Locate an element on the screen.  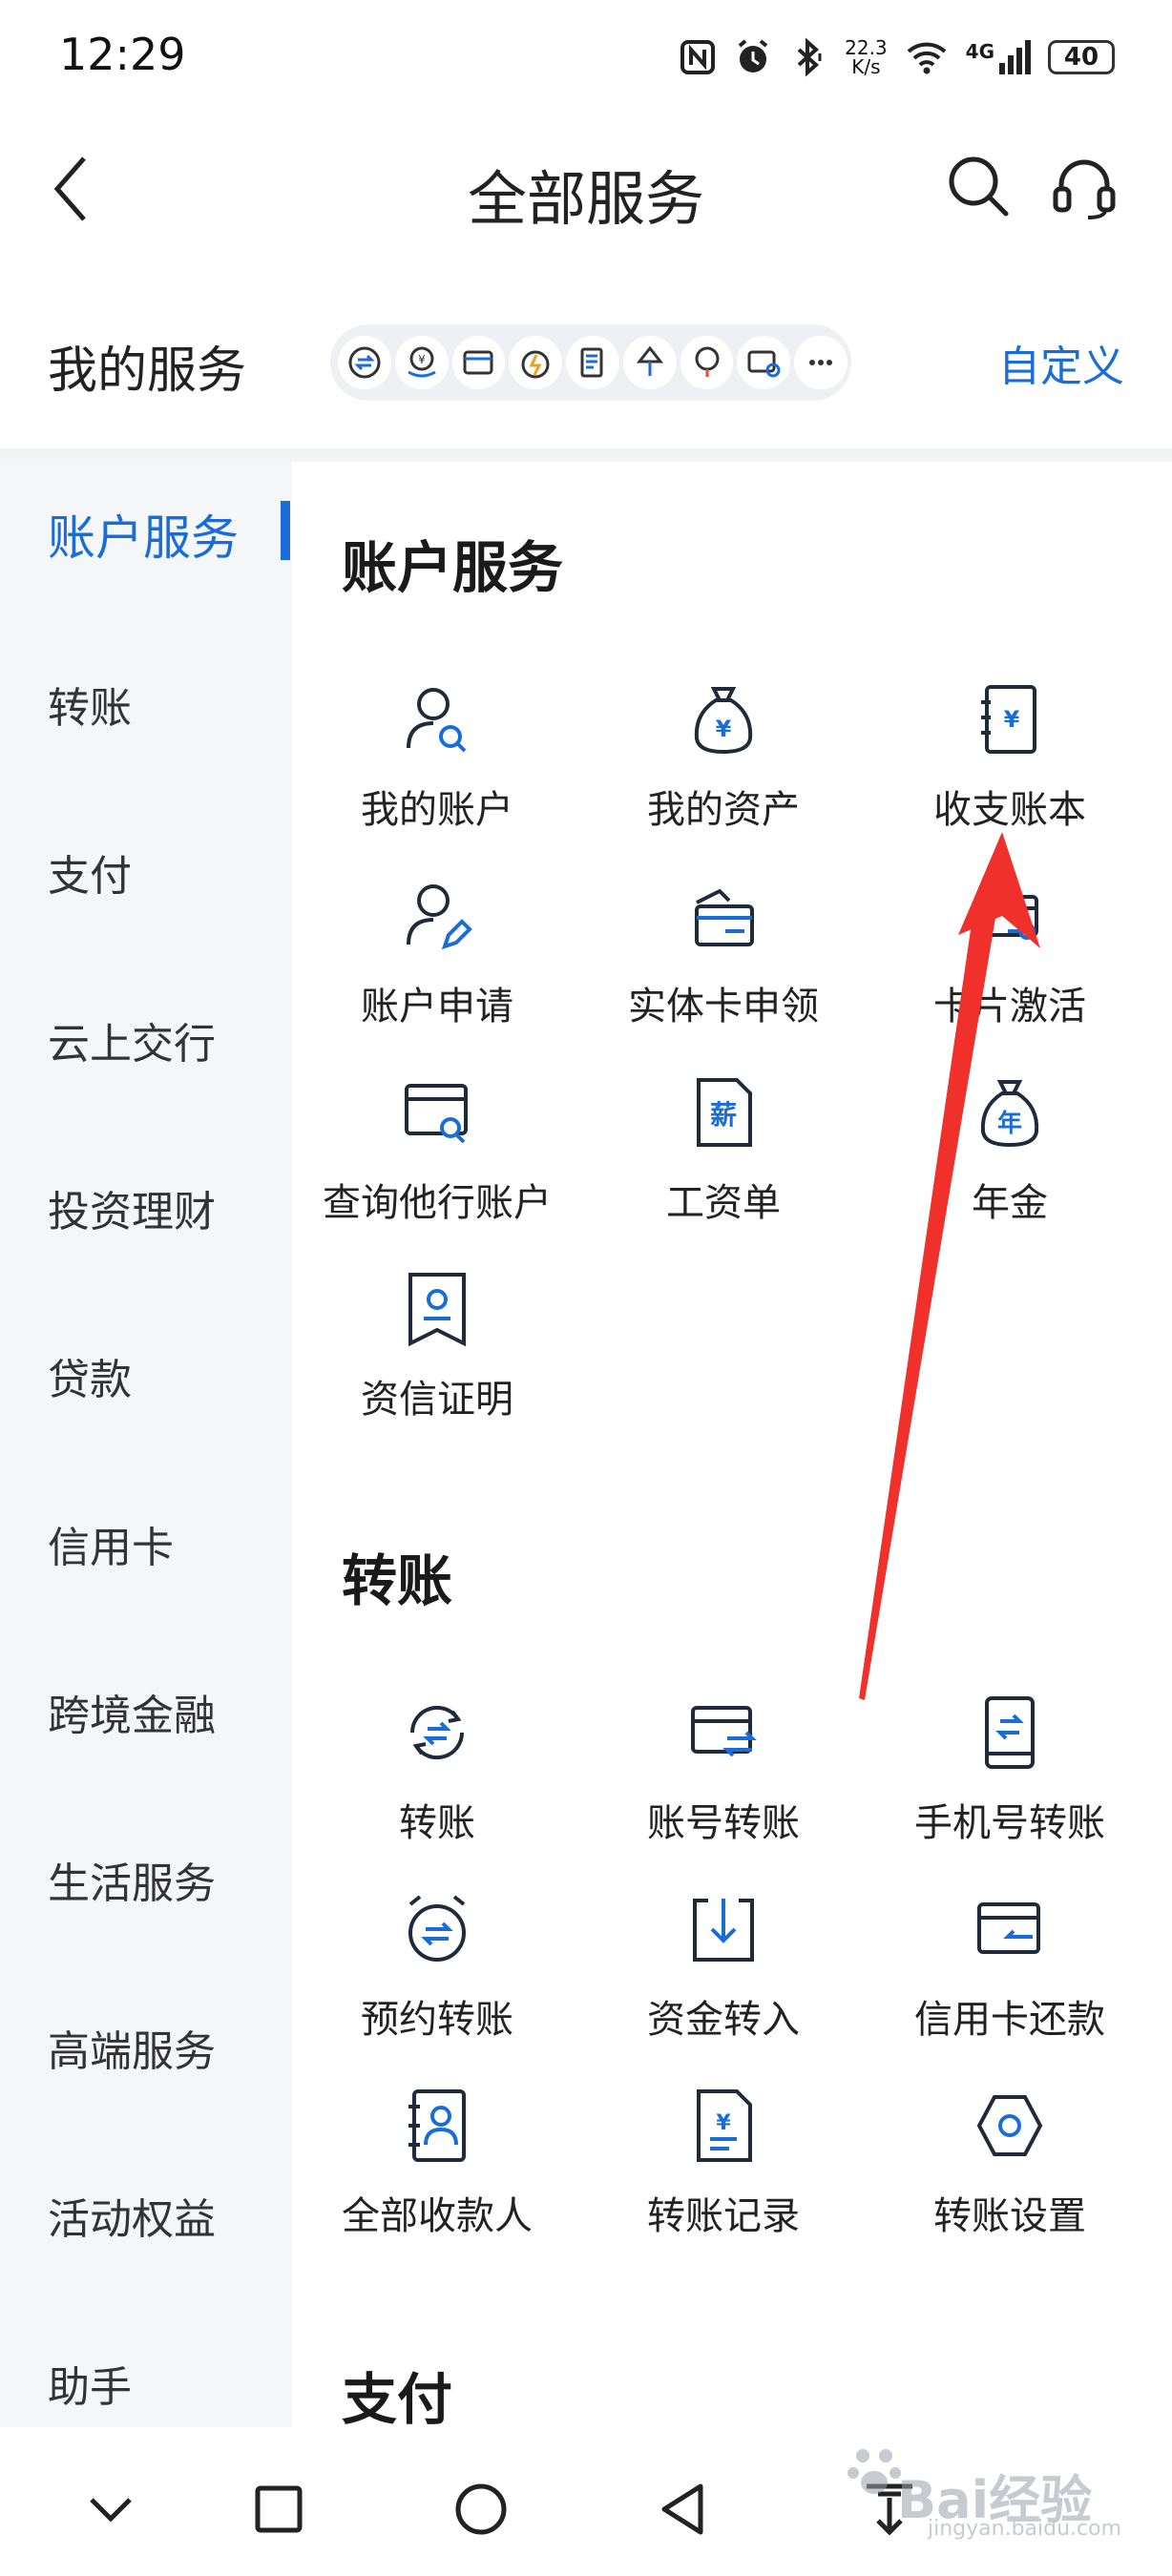
tile-label: 年金 is located at coordinates (1010, 1203).